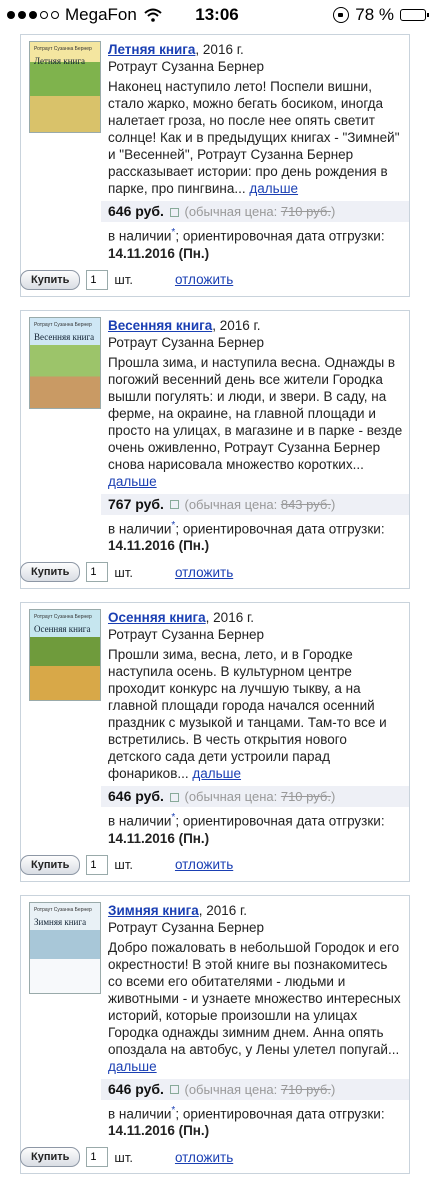 The width and height of the screenshot is (434, 1187). What do you see at coordinates (136, 503) in the screenshot?
I see `book-price: 767 руб.` at bounding box center [136, 503].